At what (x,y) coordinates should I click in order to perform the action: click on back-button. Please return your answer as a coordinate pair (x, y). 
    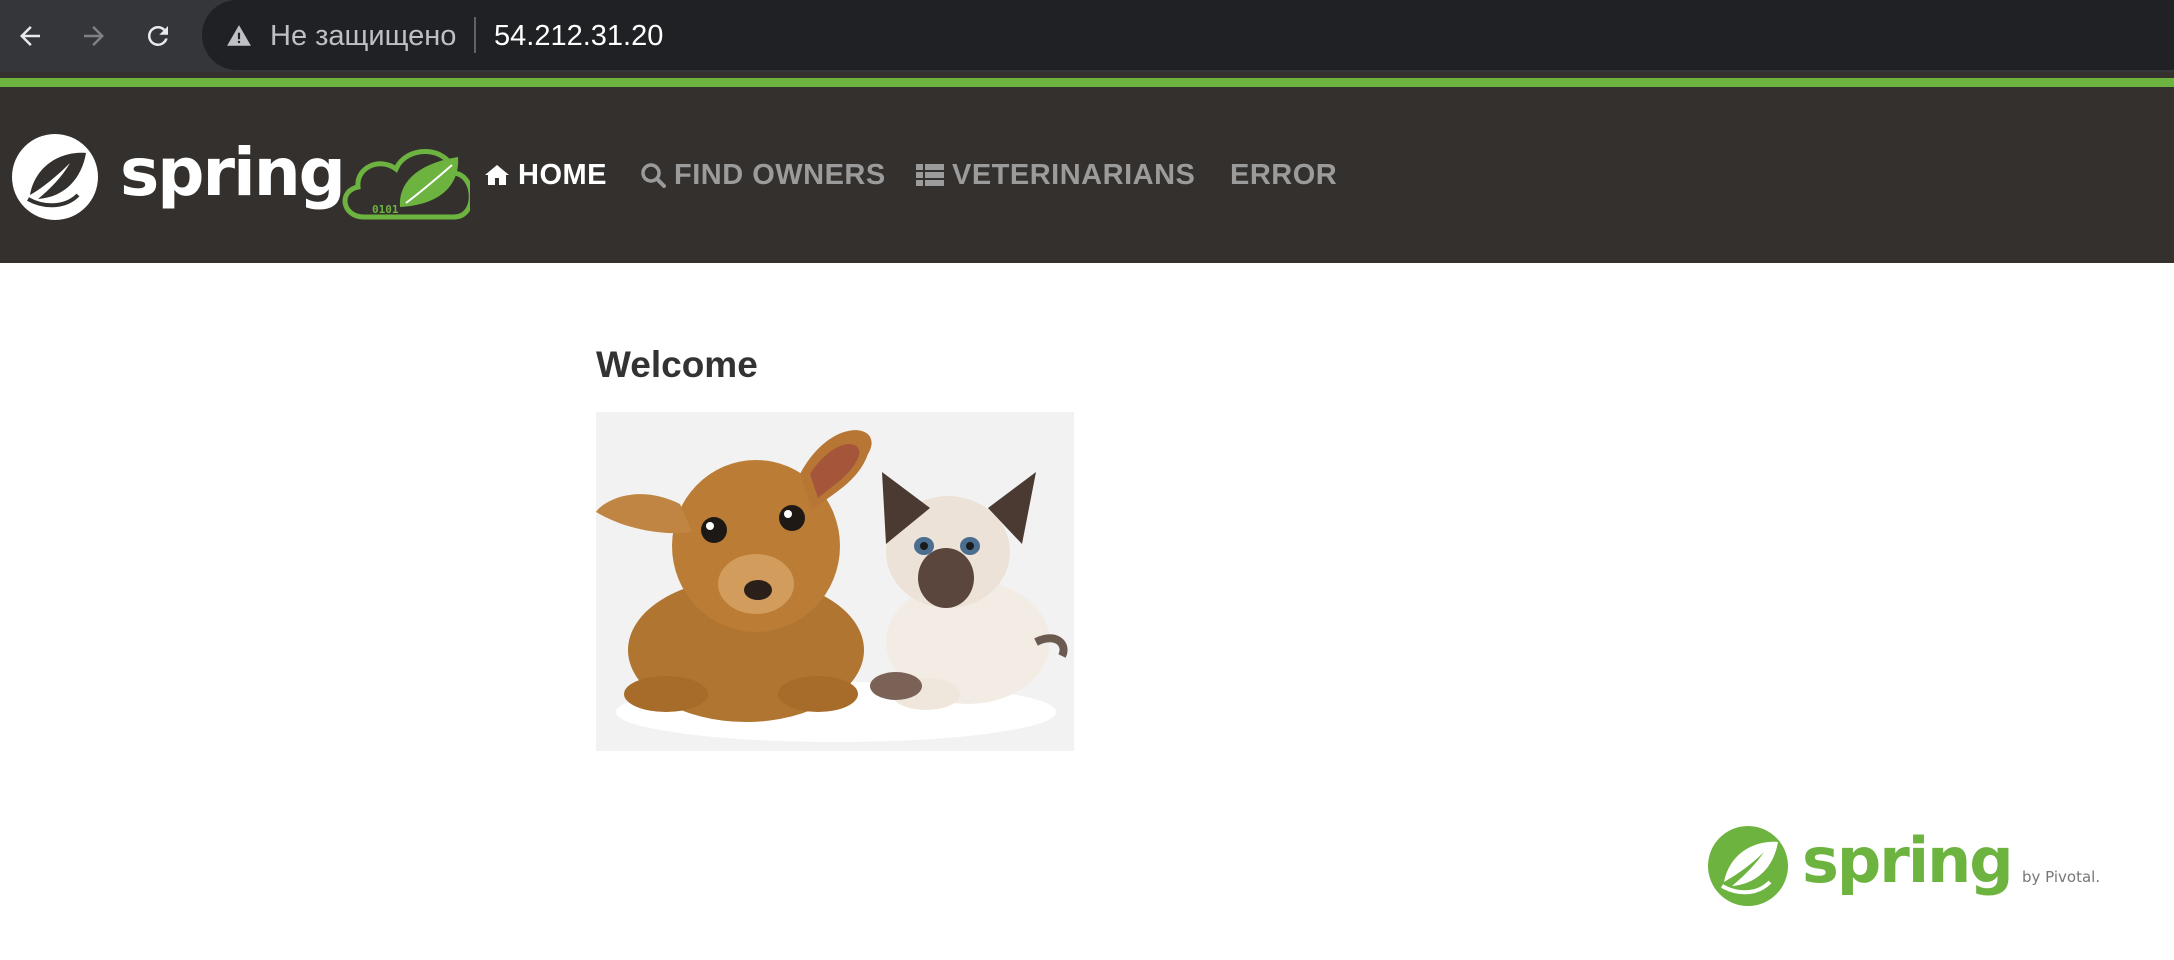
    Looking at the image, I should click on (30, 36).